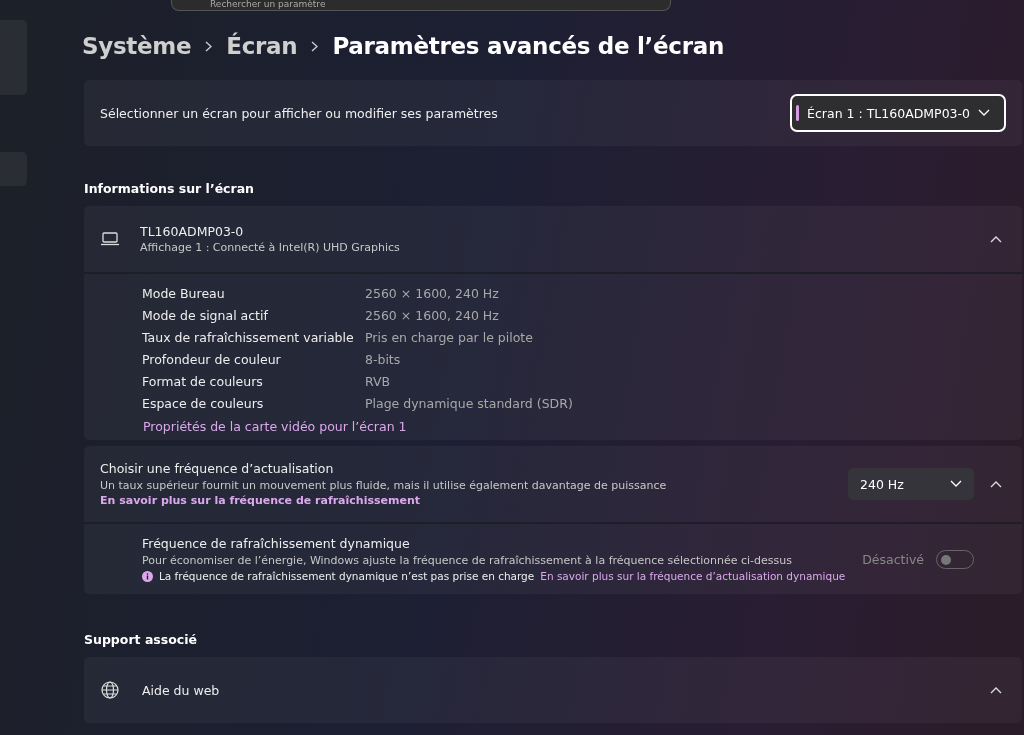 The height and width of the screenshot is (735, 1024). I want to click on info-value: Plage dynamique standard (SDR), so click(469, 403).